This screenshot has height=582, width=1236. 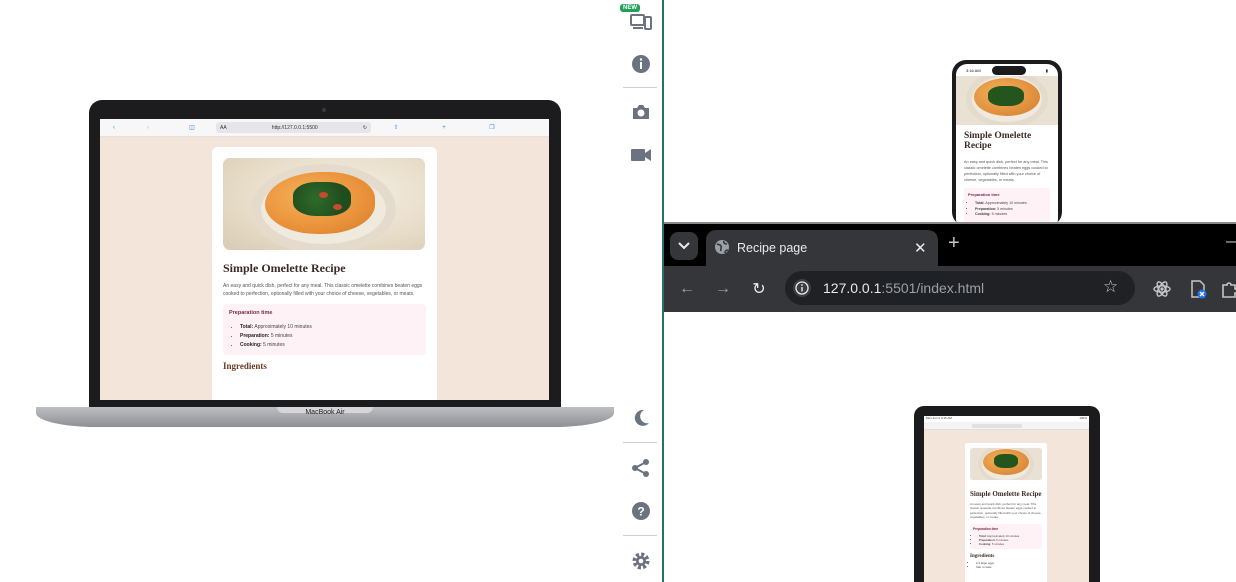 I want to click on laptop-base: MacBook Air, so click(x=325, y=417).